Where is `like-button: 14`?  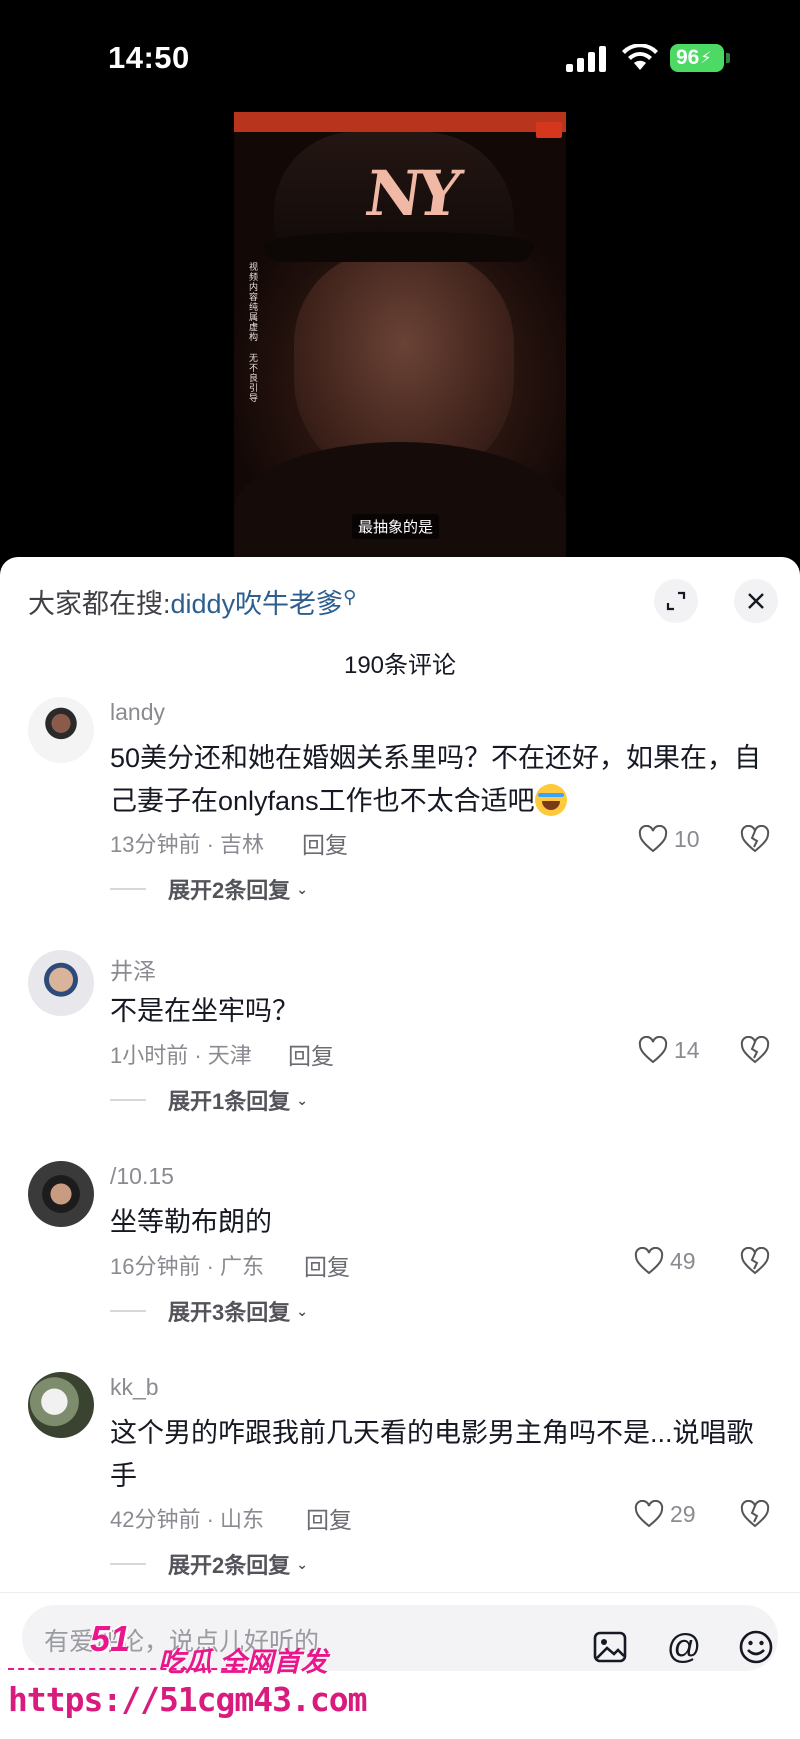 like-button: 14 is located at coordinates (669, 1050).